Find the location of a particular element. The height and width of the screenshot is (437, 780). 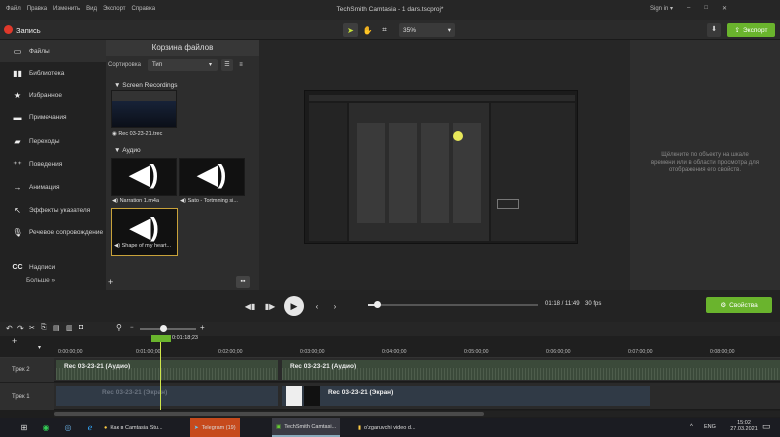

timeline-scrollbar is located at coordinates (417, 414).